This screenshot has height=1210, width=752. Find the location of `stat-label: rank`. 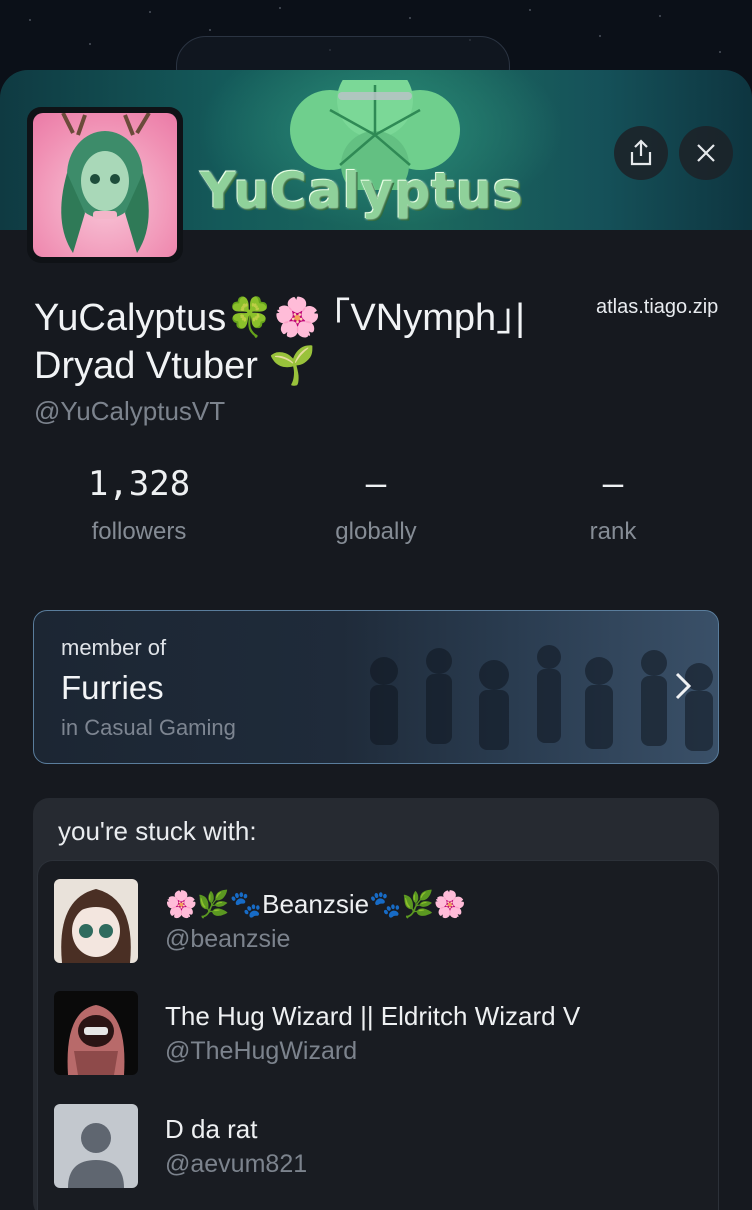

stat-label: rank is located at coordinates (613, 531).